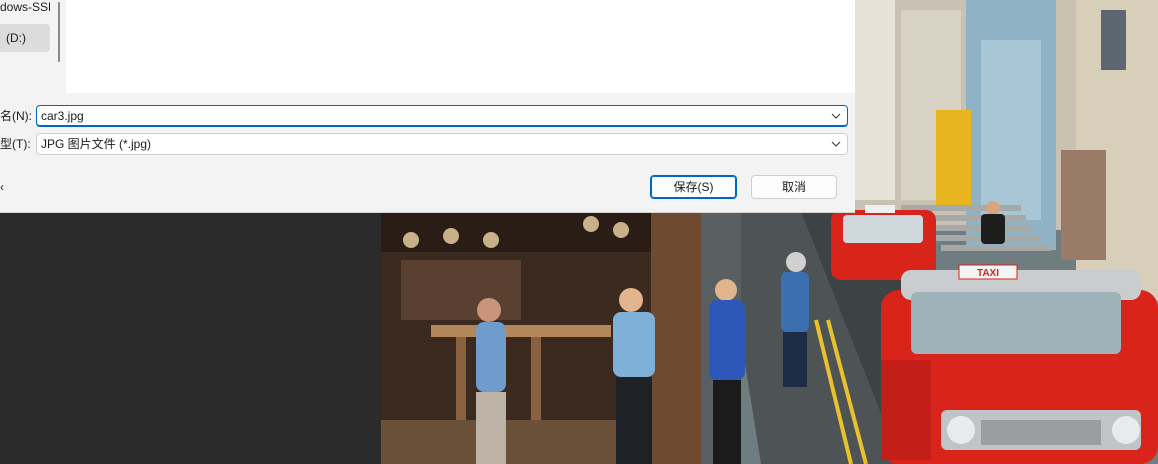 The width and height of the screenshot is (1158, 464). I want to click on nav-item-label: dows-SSD, so click(25, 7).